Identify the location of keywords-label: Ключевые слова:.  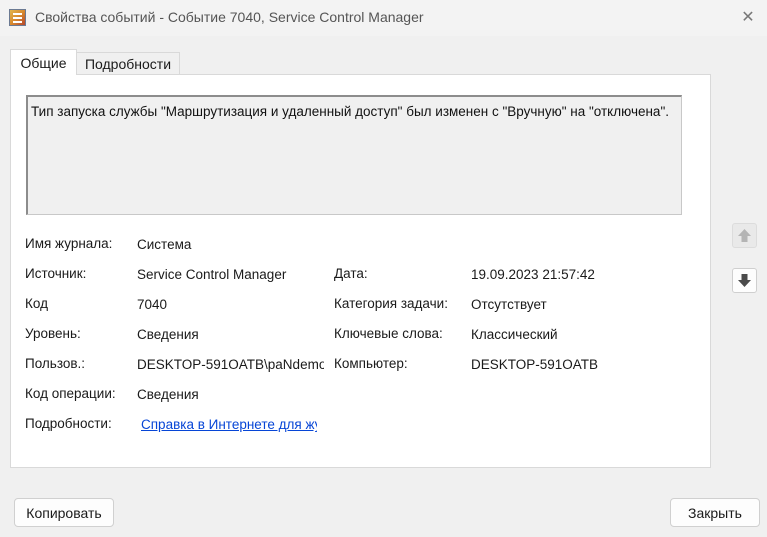
(388, 333).